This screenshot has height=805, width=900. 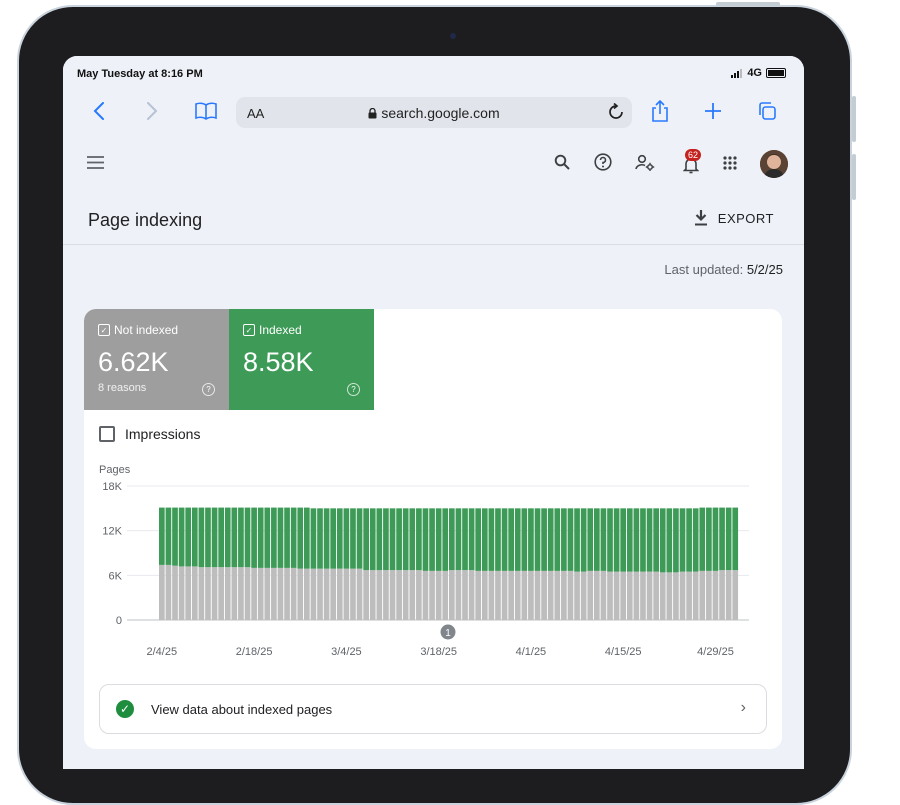 I want to click on manage-users-button, so click(x=645, y=165).